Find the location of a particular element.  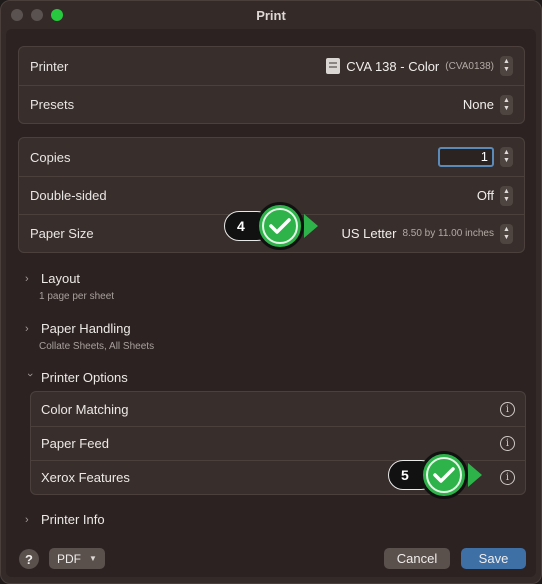

chevron-down-icon: ▼ is located at coordinates (93, 558).